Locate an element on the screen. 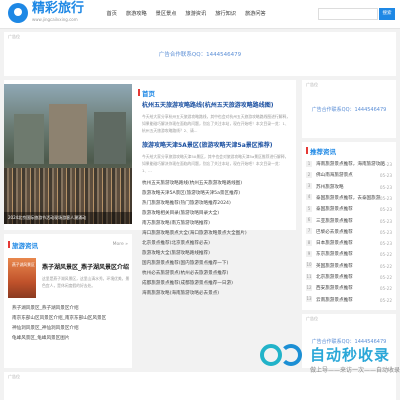 This screenshot has width=400, height=400. main-nav: 首页 旅游攻略 景区景点 旅游资讯 旅行知识 旅游问答 is located at coordinates (186, 14).